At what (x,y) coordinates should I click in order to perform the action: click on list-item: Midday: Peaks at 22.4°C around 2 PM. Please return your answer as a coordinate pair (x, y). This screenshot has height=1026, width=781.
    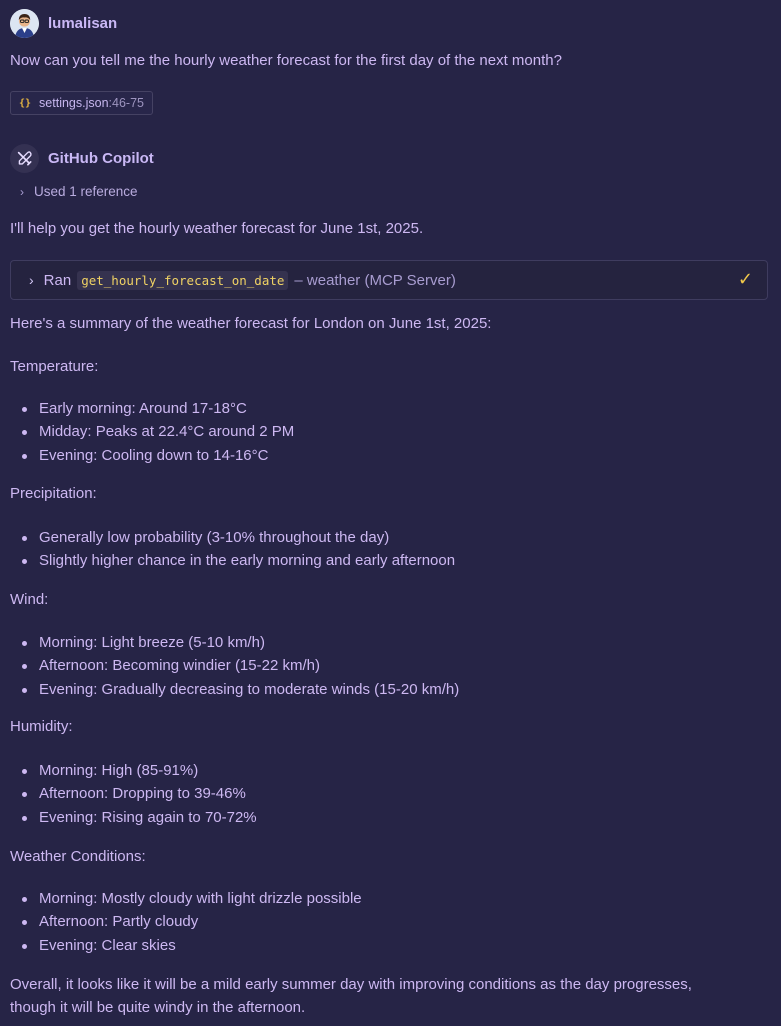
    Looking at the image, I should click on (152, 431).